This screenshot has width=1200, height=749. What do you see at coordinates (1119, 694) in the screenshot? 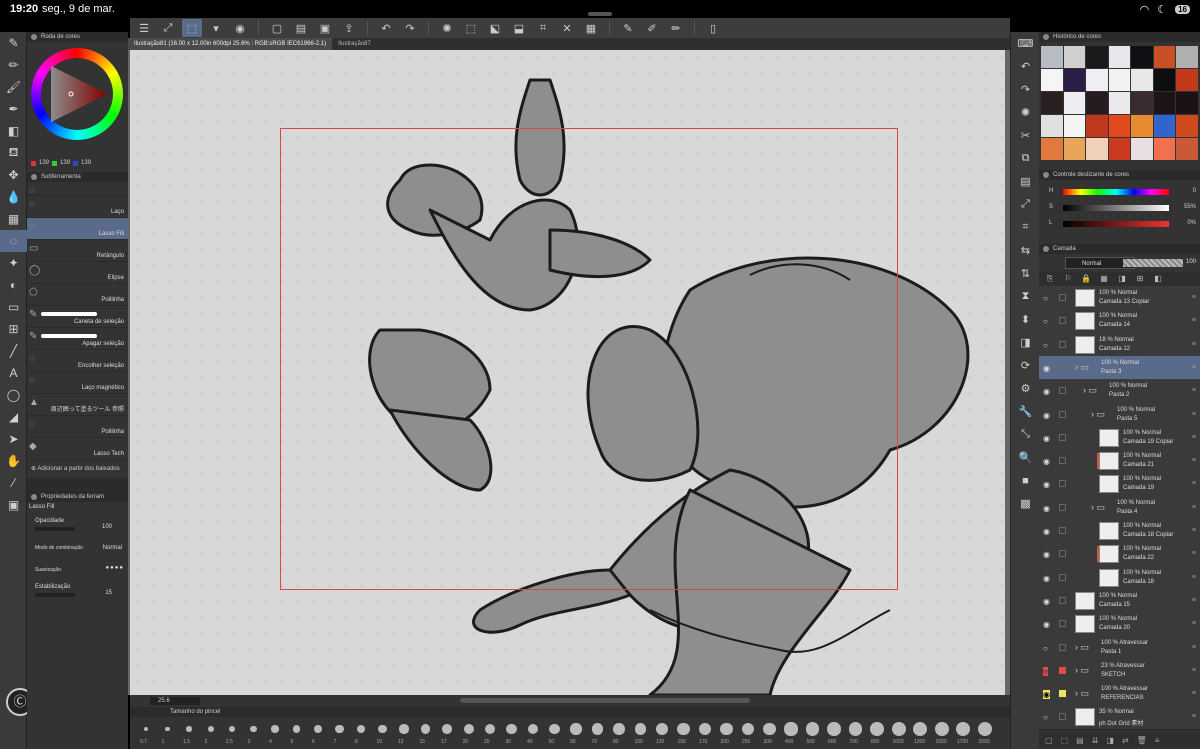
I see `layer-folder-row: ◉ › ▭ 100 % Atravessar REFERENCIAS ≡` at bounding box center [1119, 694].